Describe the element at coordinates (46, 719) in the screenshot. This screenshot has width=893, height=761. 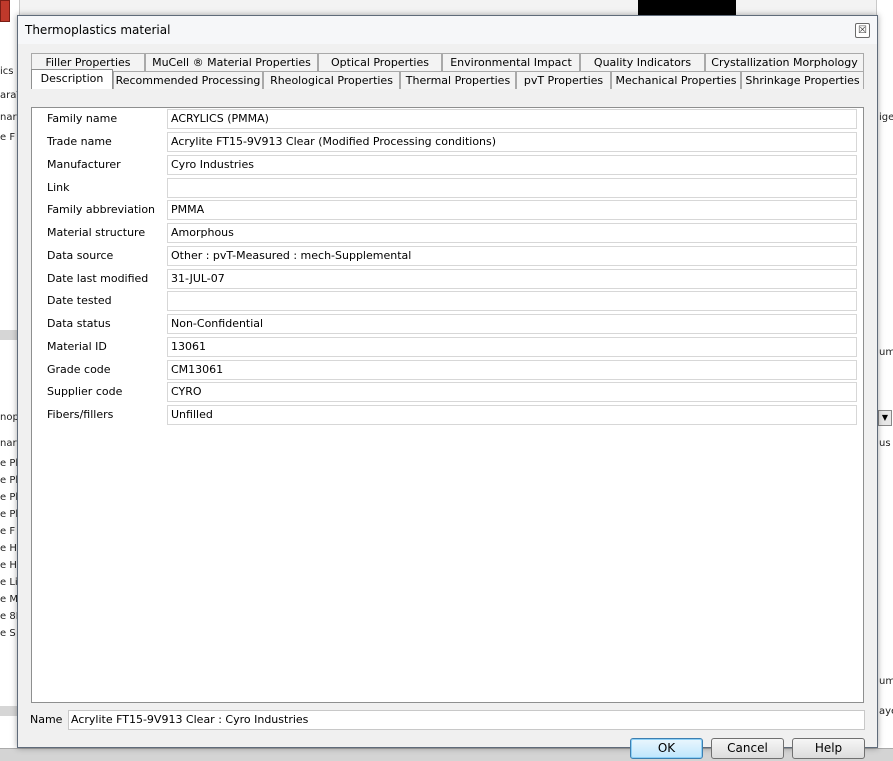
I see `name-label: Name` at that location.